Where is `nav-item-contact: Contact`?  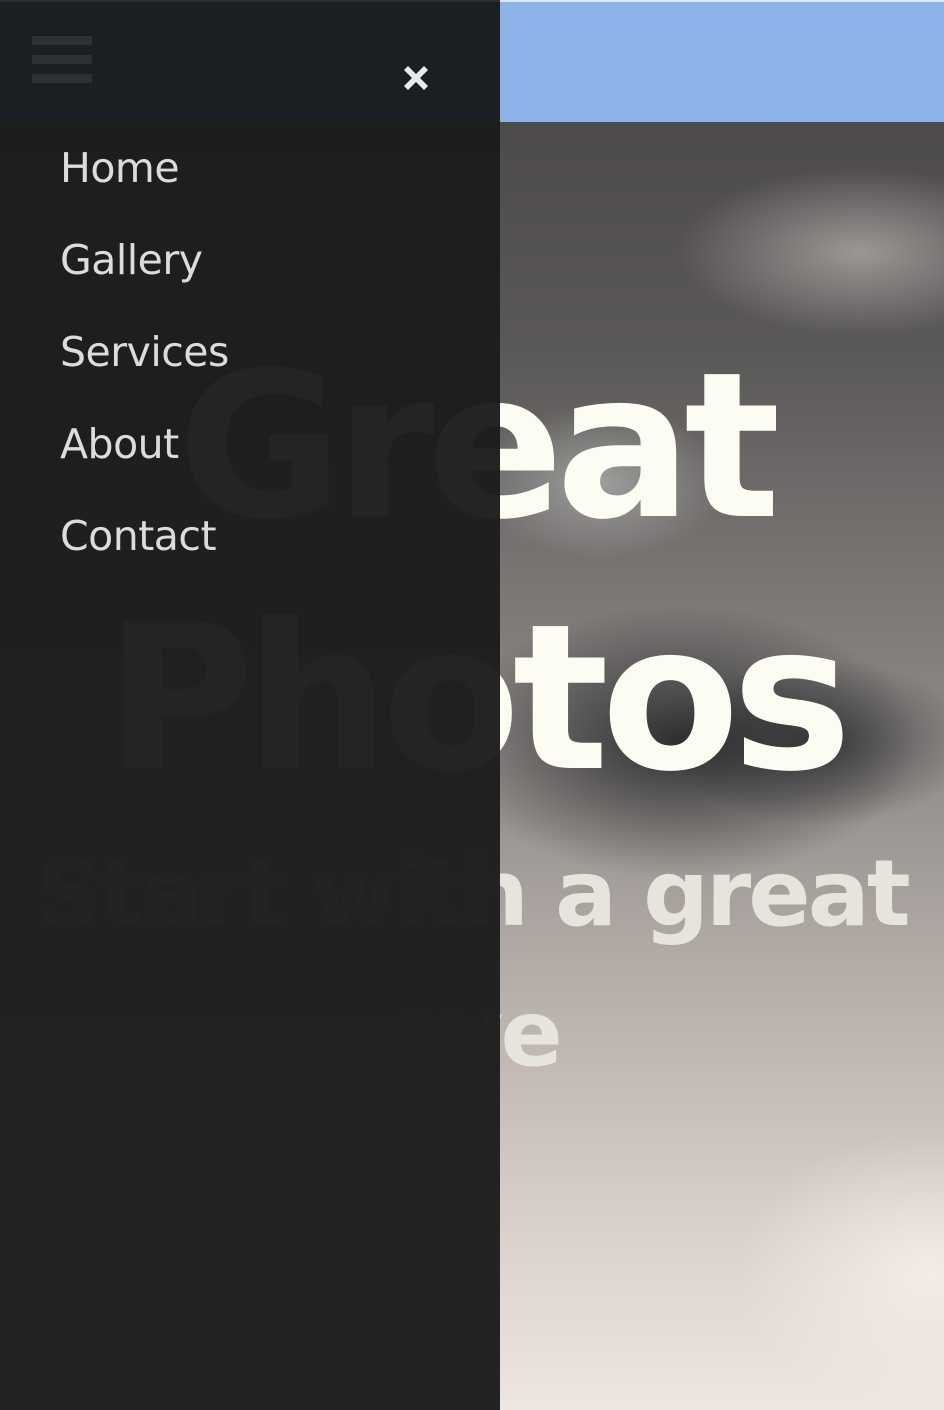
nav-item-contact: Contact is located at coordinates (144, 554).